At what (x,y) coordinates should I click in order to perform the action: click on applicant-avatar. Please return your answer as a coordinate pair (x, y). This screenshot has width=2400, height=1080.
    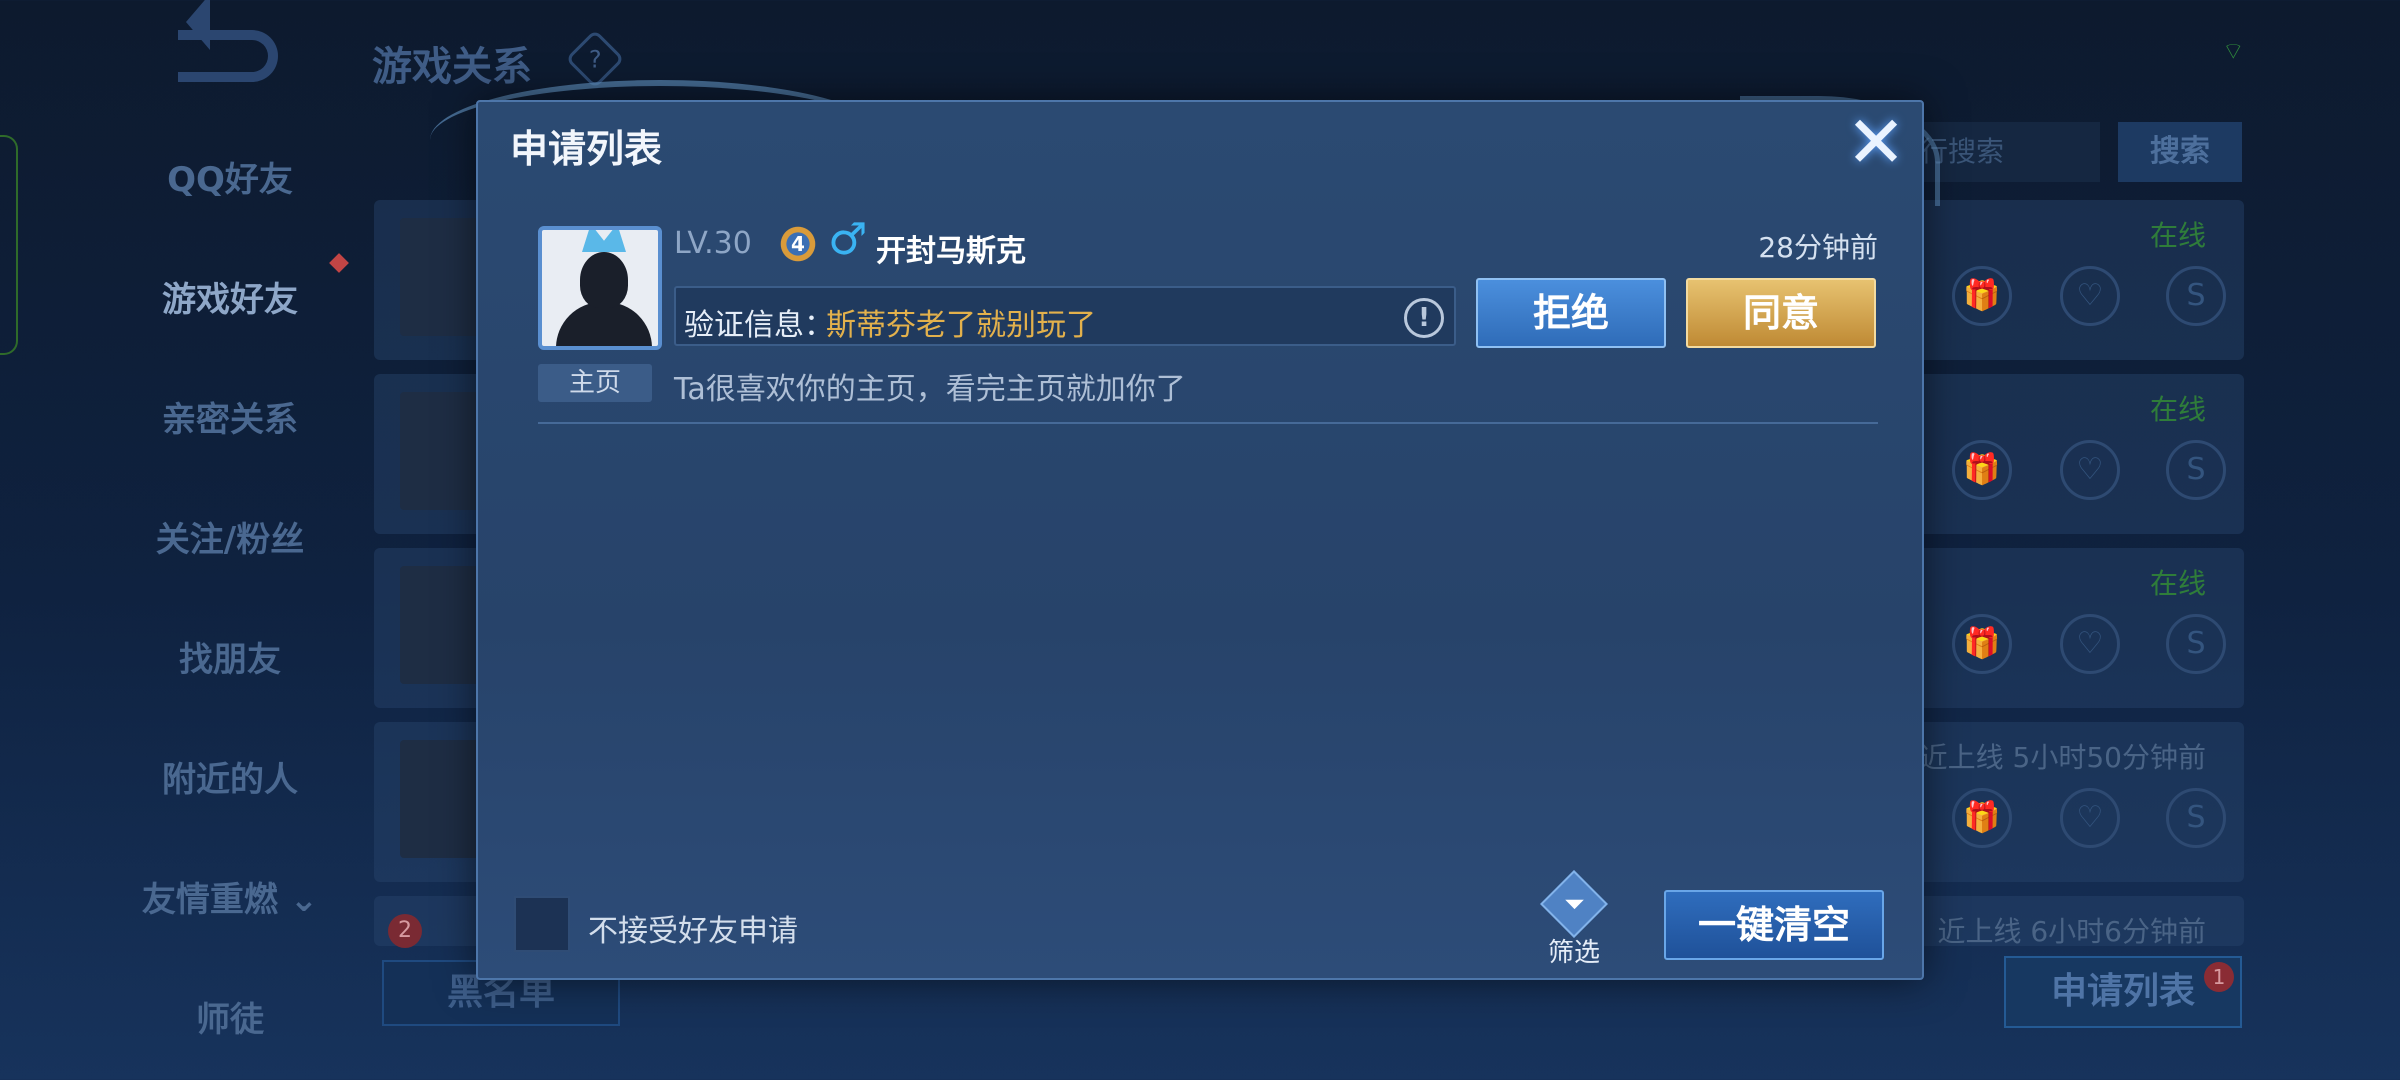
    Looking at the image, I should click on (600, 288).